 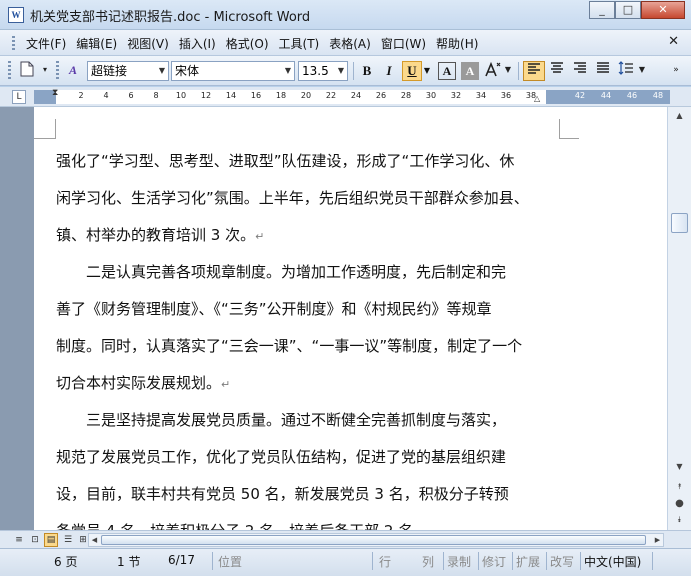 What do you see at coordinates (353, 43) in the screenshot?
I see `menu-table: 表格(A)` at bounding box center [353, 43].